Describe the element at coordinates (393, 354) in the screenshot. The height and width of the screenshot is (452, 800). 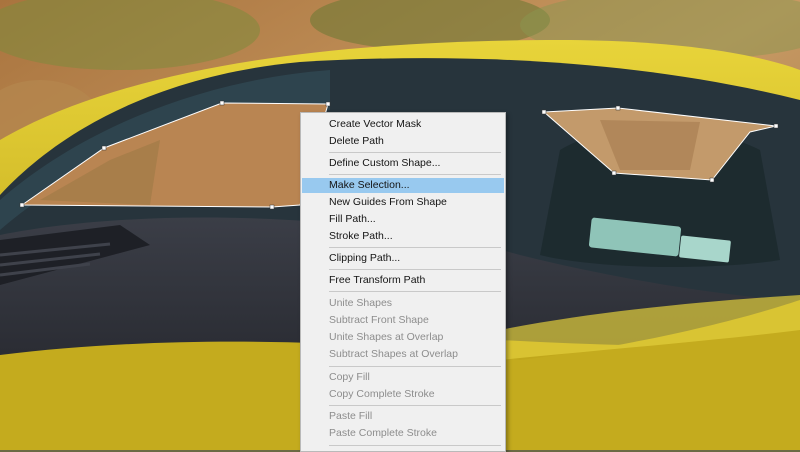
I see `menu-item-subtract-shapes-at-overlap: Subtract Shapes at Overlap` at that location.